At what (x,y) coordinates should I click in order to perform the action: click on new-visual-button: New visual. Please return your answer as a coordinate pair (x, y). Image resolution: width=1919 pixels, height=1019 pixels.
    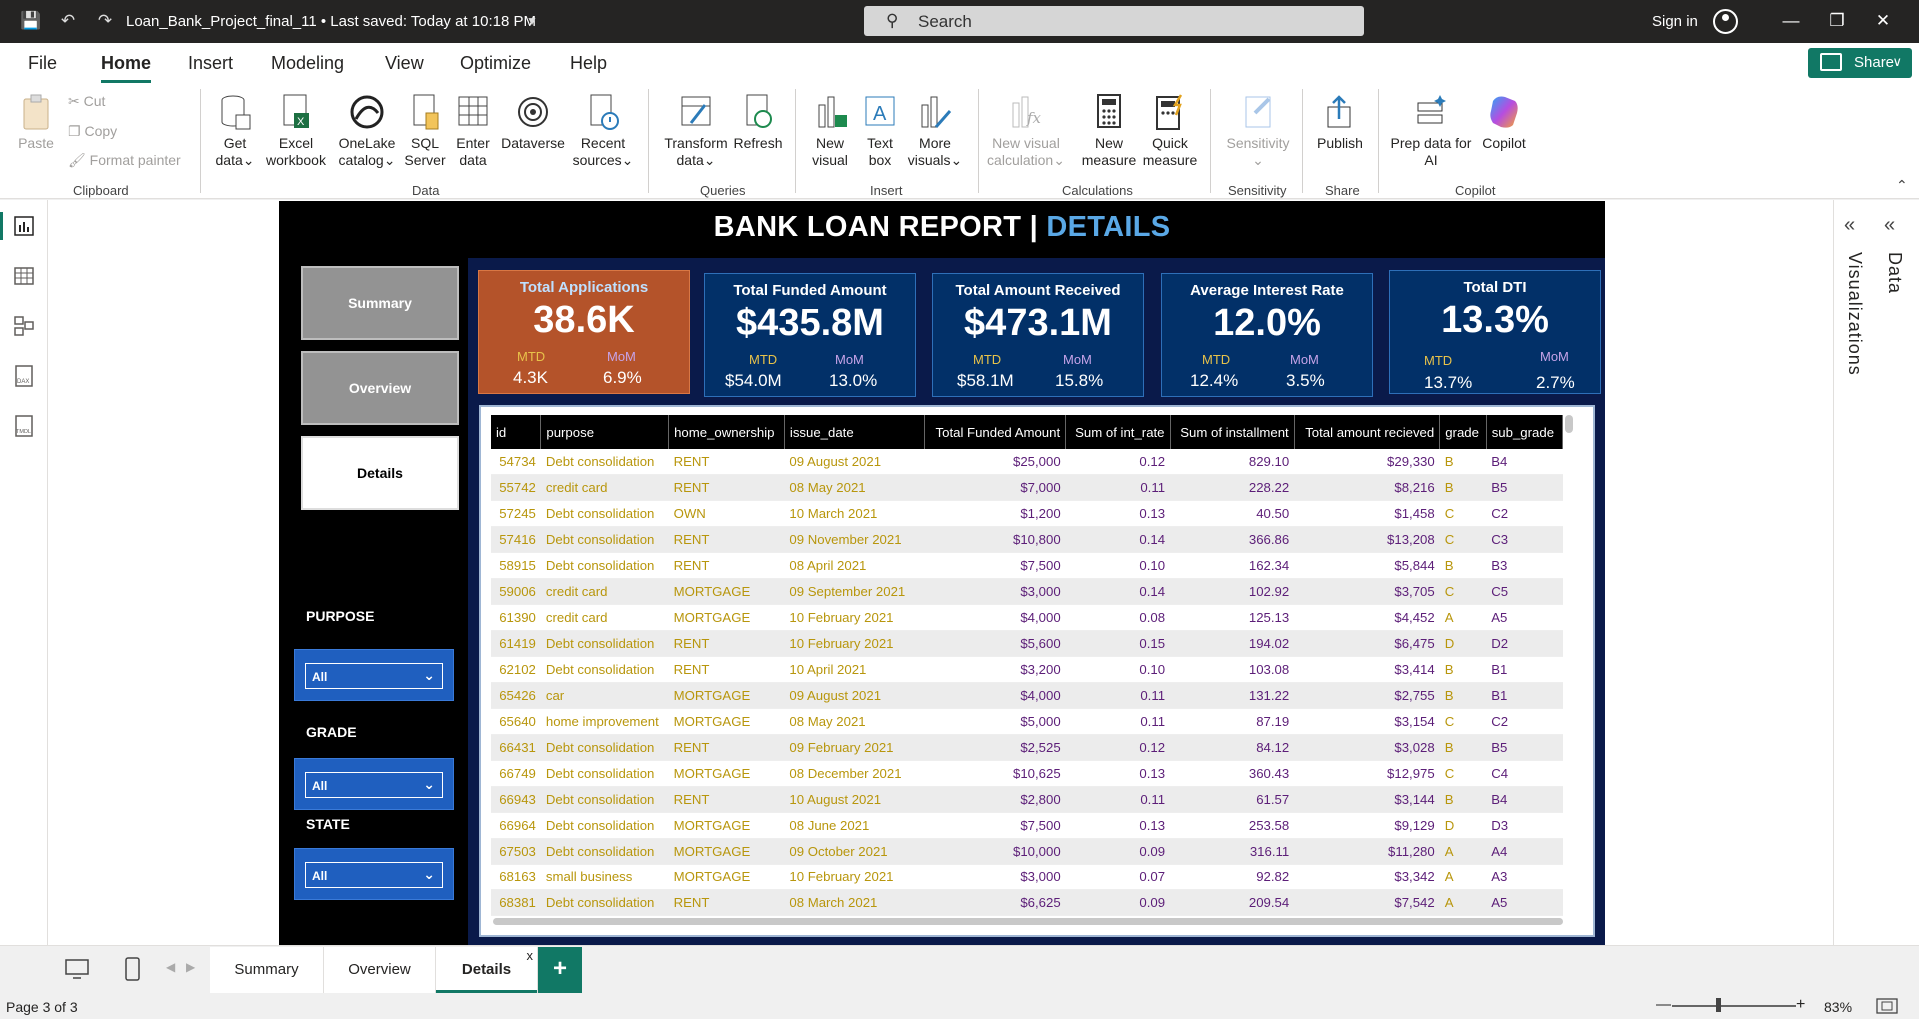
    Looking at the image, I should click on (830, 131).